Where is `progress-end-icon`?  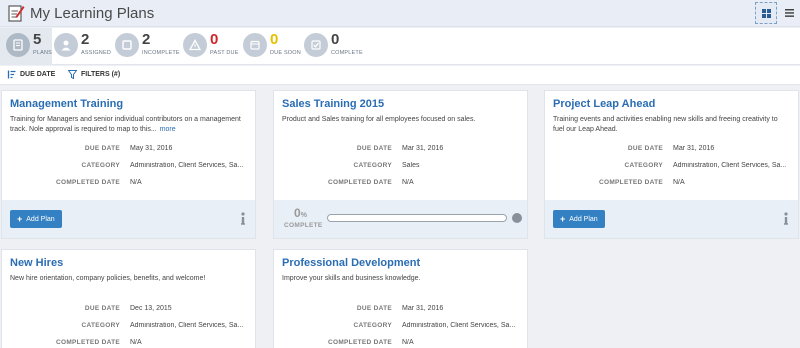 progress-end-icon is located at coordinates (517, 218).